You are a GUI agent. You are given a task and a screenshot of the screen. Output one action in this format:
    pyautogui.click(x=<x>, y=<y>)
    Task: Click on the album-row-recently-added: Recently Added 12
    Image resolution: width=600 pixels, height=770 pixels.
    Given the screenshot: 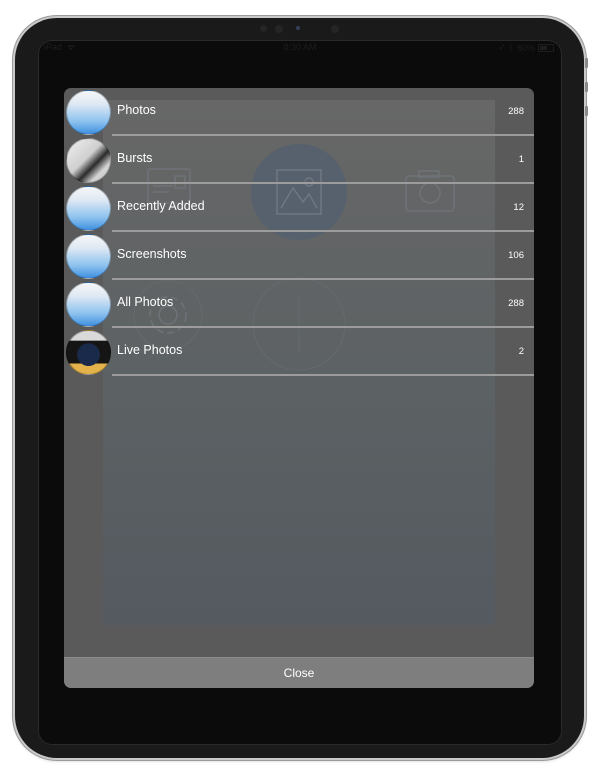 What is the action you would take?
    pyautogui.click(x=299, y=208)
    